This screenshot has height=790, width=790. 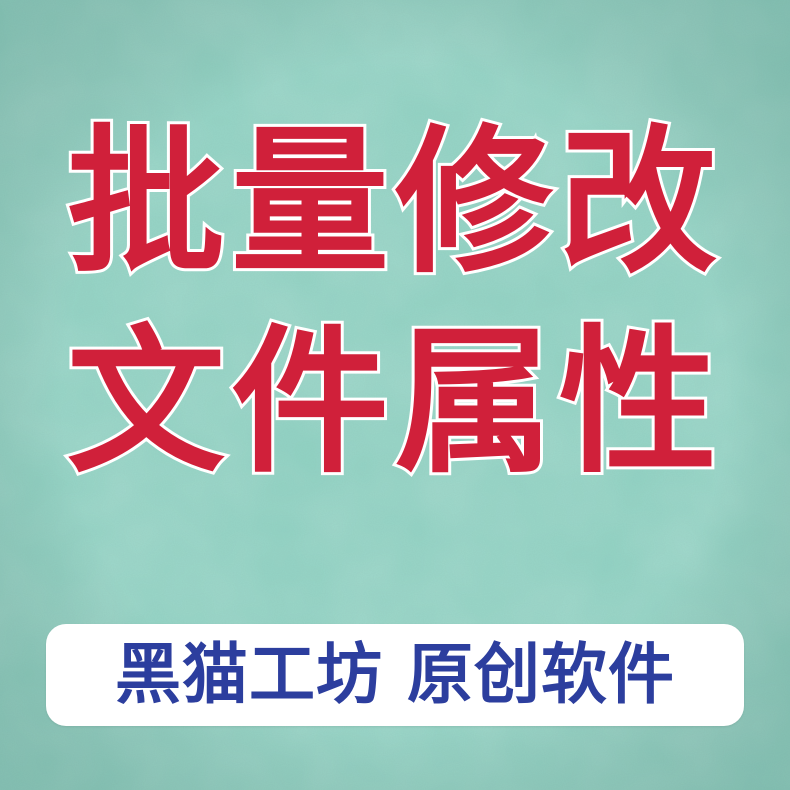 I want to click on brand-badge: 黑猫工坊 原创软件, so click(x=395, y=675).